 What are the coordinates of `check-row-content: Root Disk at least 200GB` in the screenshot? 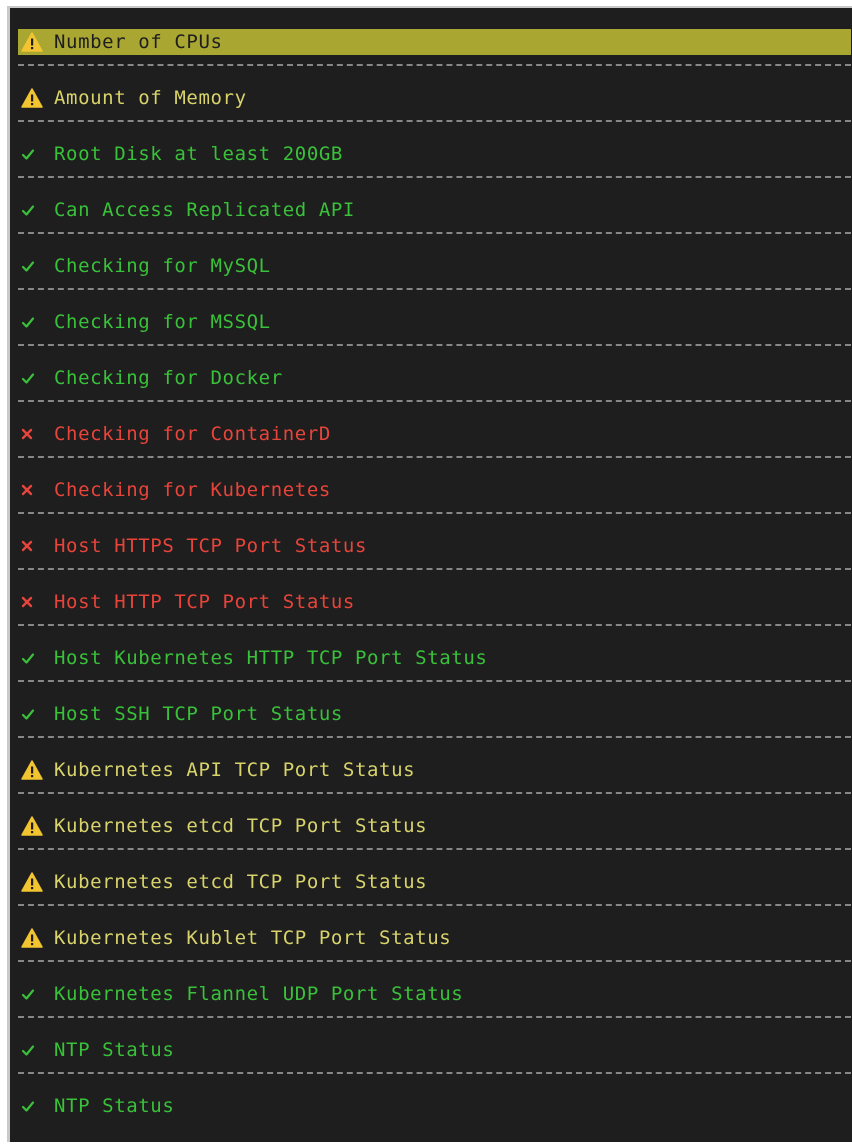 It's located at (434, 154).